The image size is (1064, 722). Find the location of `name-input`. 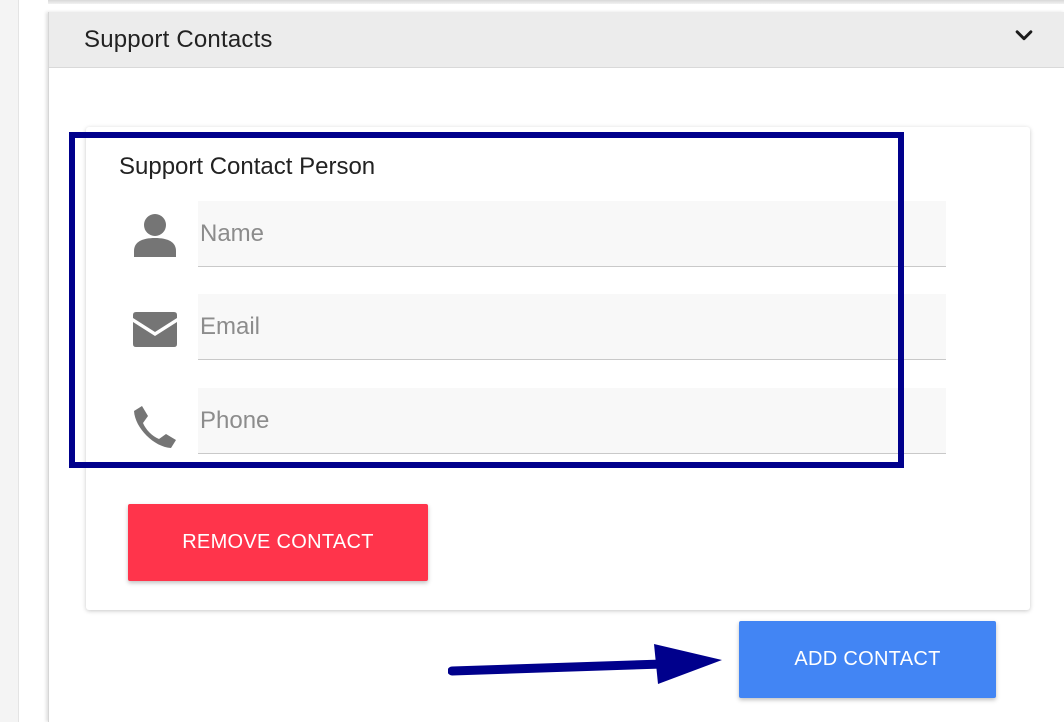

name-input is located at coordinates (572, 234).